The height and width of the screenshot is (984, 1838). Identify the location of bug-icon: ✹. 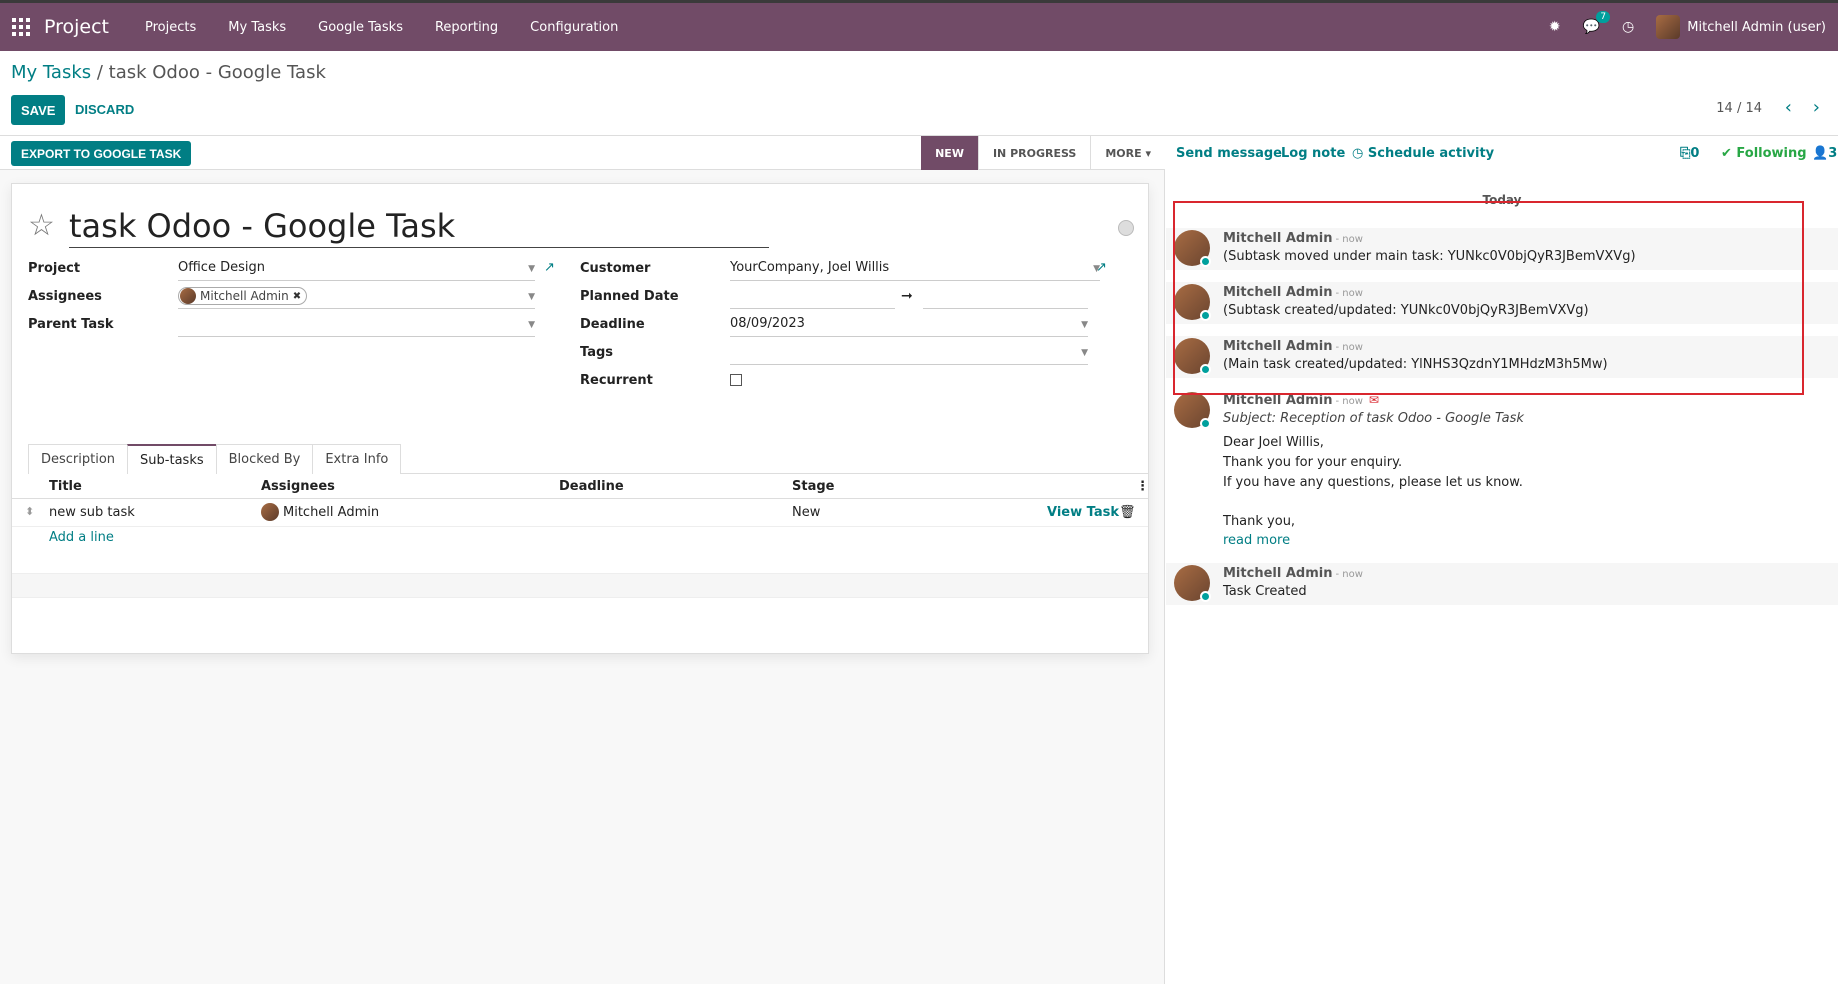
(1555, 27).